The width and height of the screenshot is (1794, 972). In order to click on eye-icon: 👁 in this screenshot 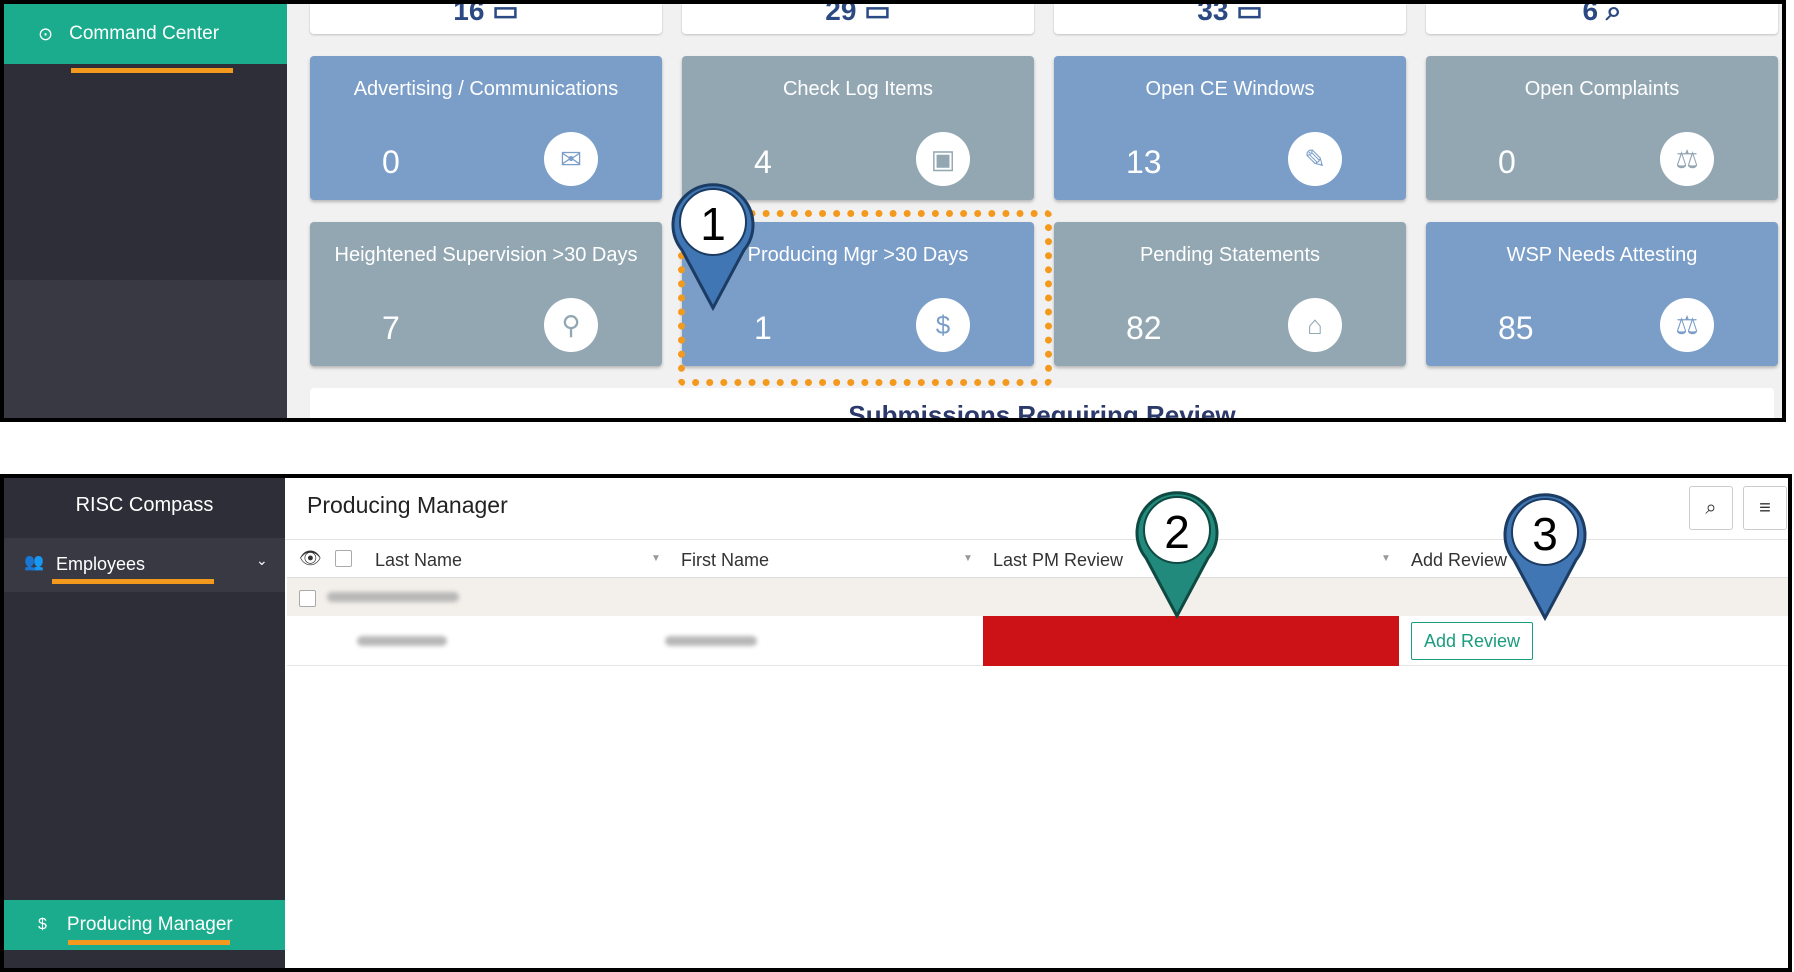, I will do `click(310, 558)`.